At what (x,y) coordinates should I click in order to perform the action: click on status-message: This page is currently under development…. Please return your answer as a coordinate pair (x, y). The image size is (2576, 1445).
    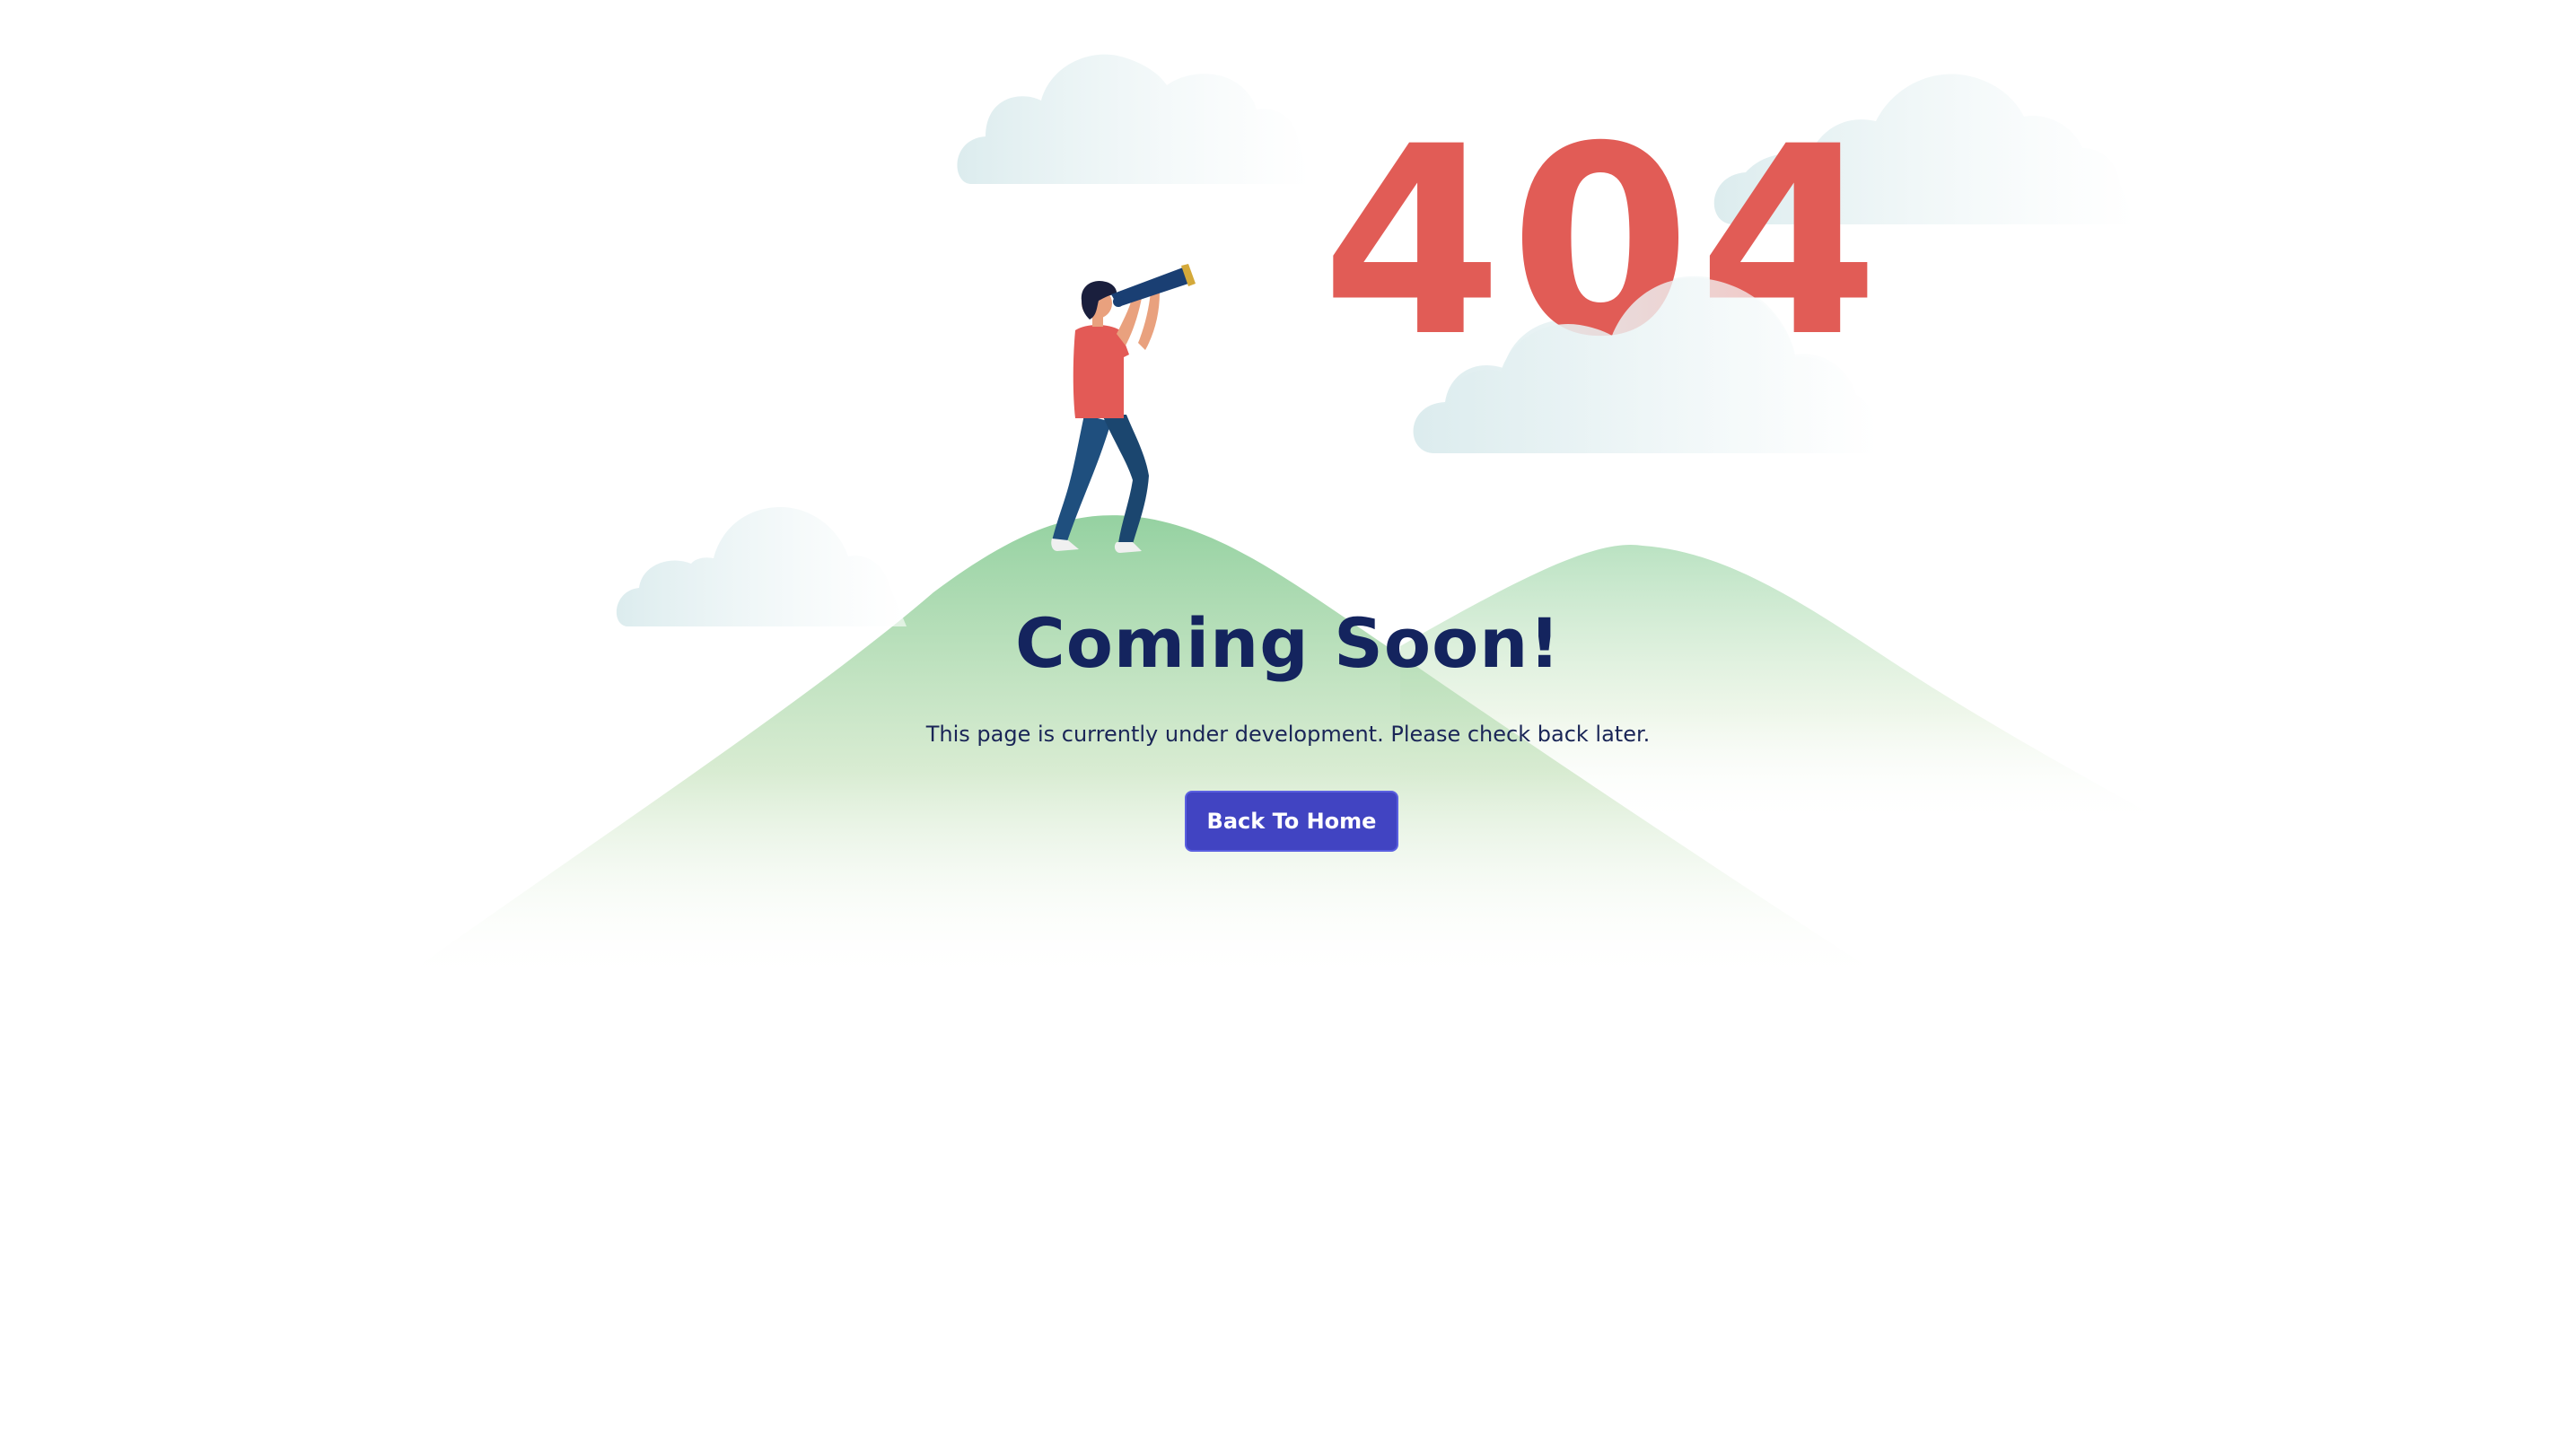
    Looking at the image, I should click on (1288, 734).